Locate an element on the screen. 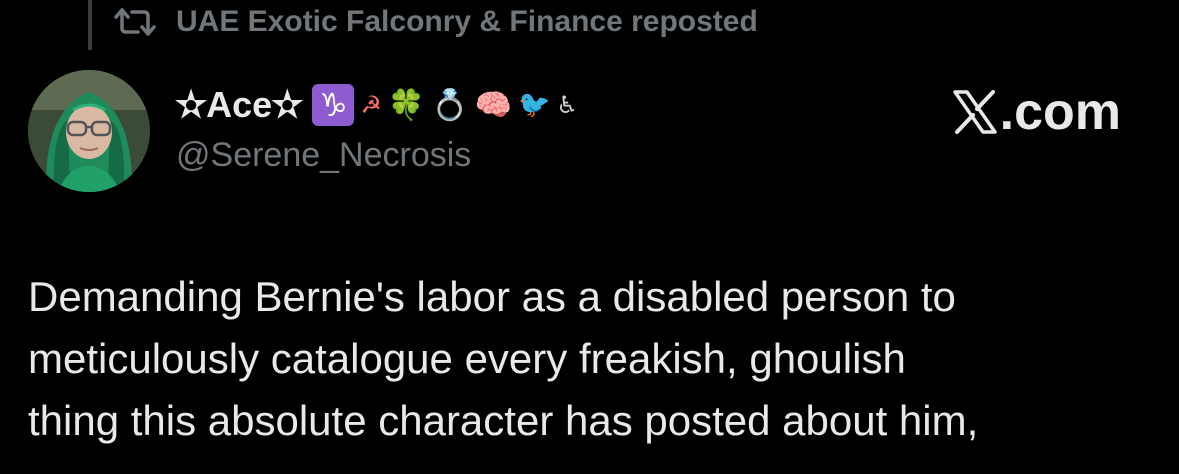 The height and width of the screenshot is (474, 1179). display-name: ✫Ace✫ is located at coordinates (239, 105).